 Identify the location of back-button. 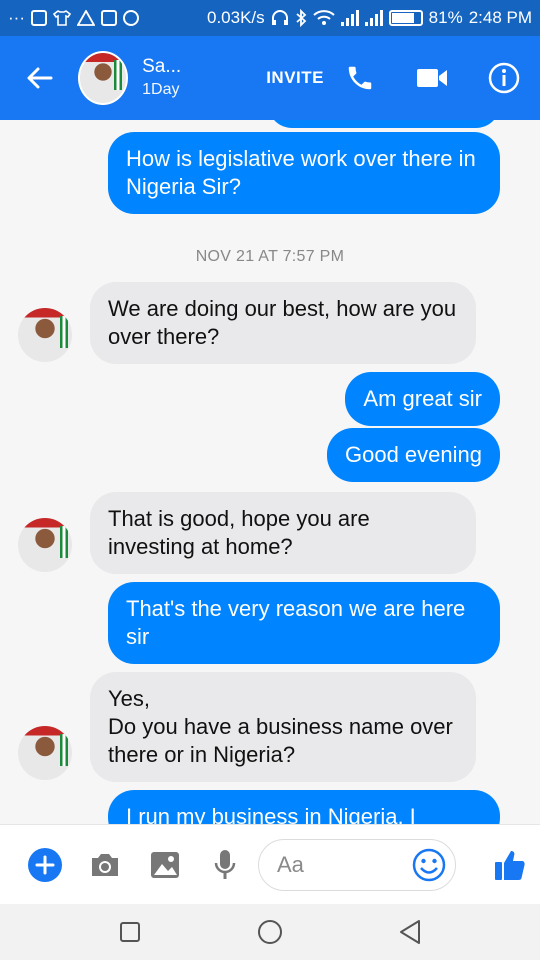
(39, 78).